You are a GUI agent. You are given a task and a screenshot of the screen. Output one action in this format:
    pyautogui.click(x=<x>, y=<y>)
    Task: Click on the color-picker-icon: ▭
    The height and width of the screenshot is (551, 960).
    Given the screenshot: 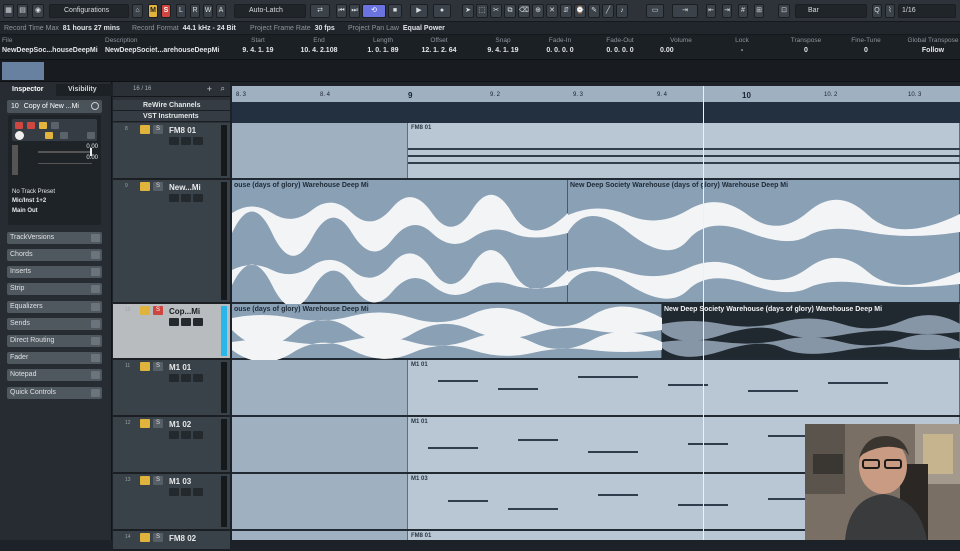 What is the action you would take?
    pyautogui.click(x=655, y=11)
    